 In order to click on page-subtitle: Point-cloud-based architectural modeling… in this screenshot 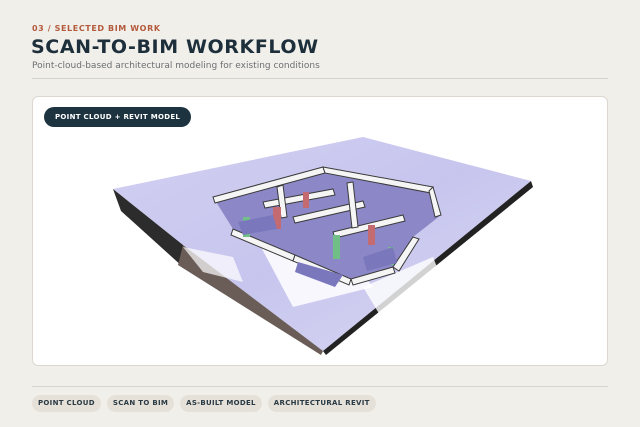, I will do `click(176, 66)`.